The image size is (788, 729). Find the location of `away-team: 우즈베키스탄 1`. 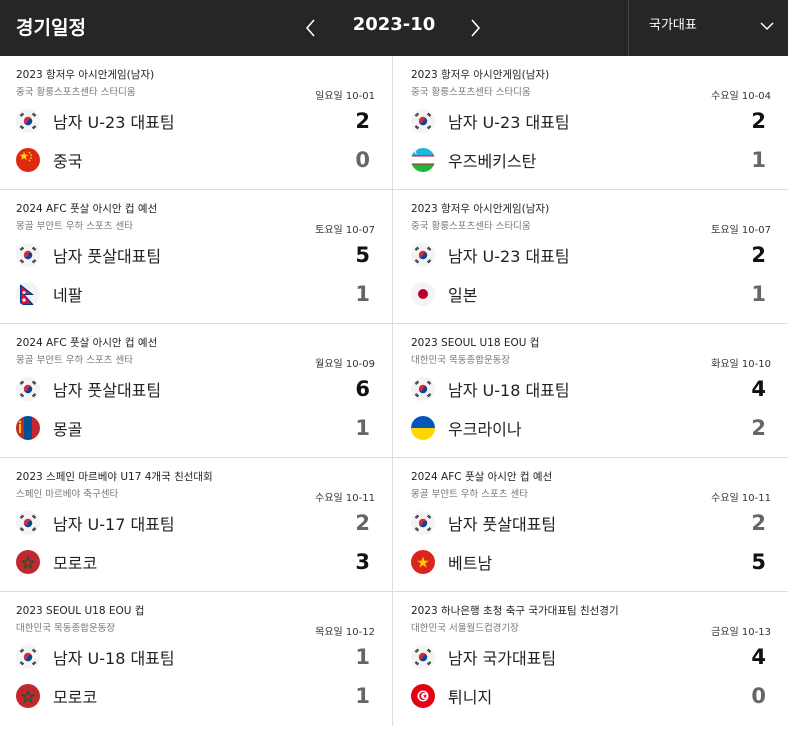

away-team: 우즈베키스탄 1 is located at coordinates (588, 160).